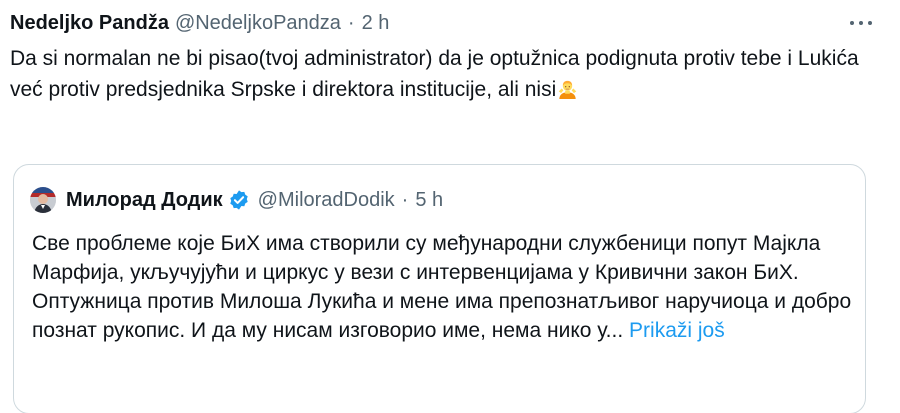  I want to click on verified-badge-icon, so click(238, 200).